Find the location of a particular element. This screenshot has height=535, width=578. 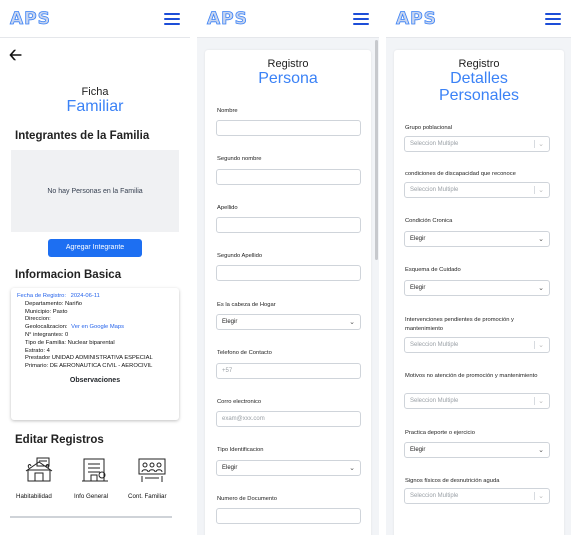

segundo-apellido-label: Segundo Apellido is located at coordinates (240, 256).